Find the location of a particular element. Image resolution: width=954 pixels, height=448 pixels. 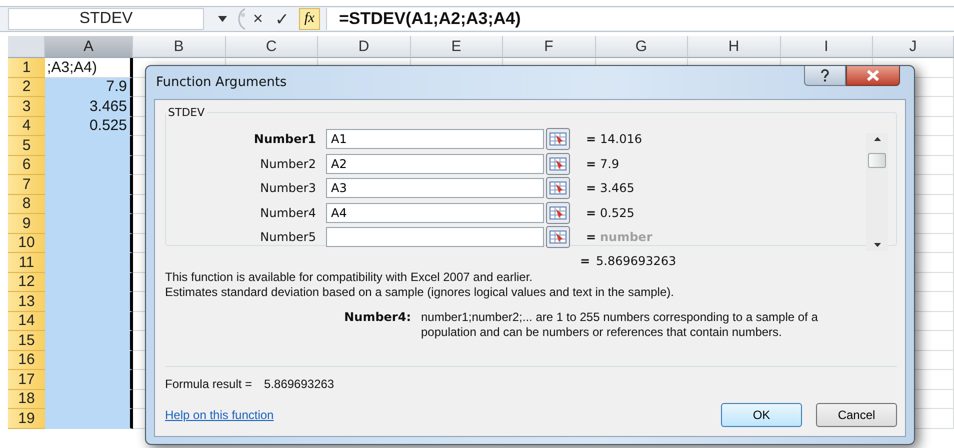

row-header: 10 is located at coordinates (26, 243).